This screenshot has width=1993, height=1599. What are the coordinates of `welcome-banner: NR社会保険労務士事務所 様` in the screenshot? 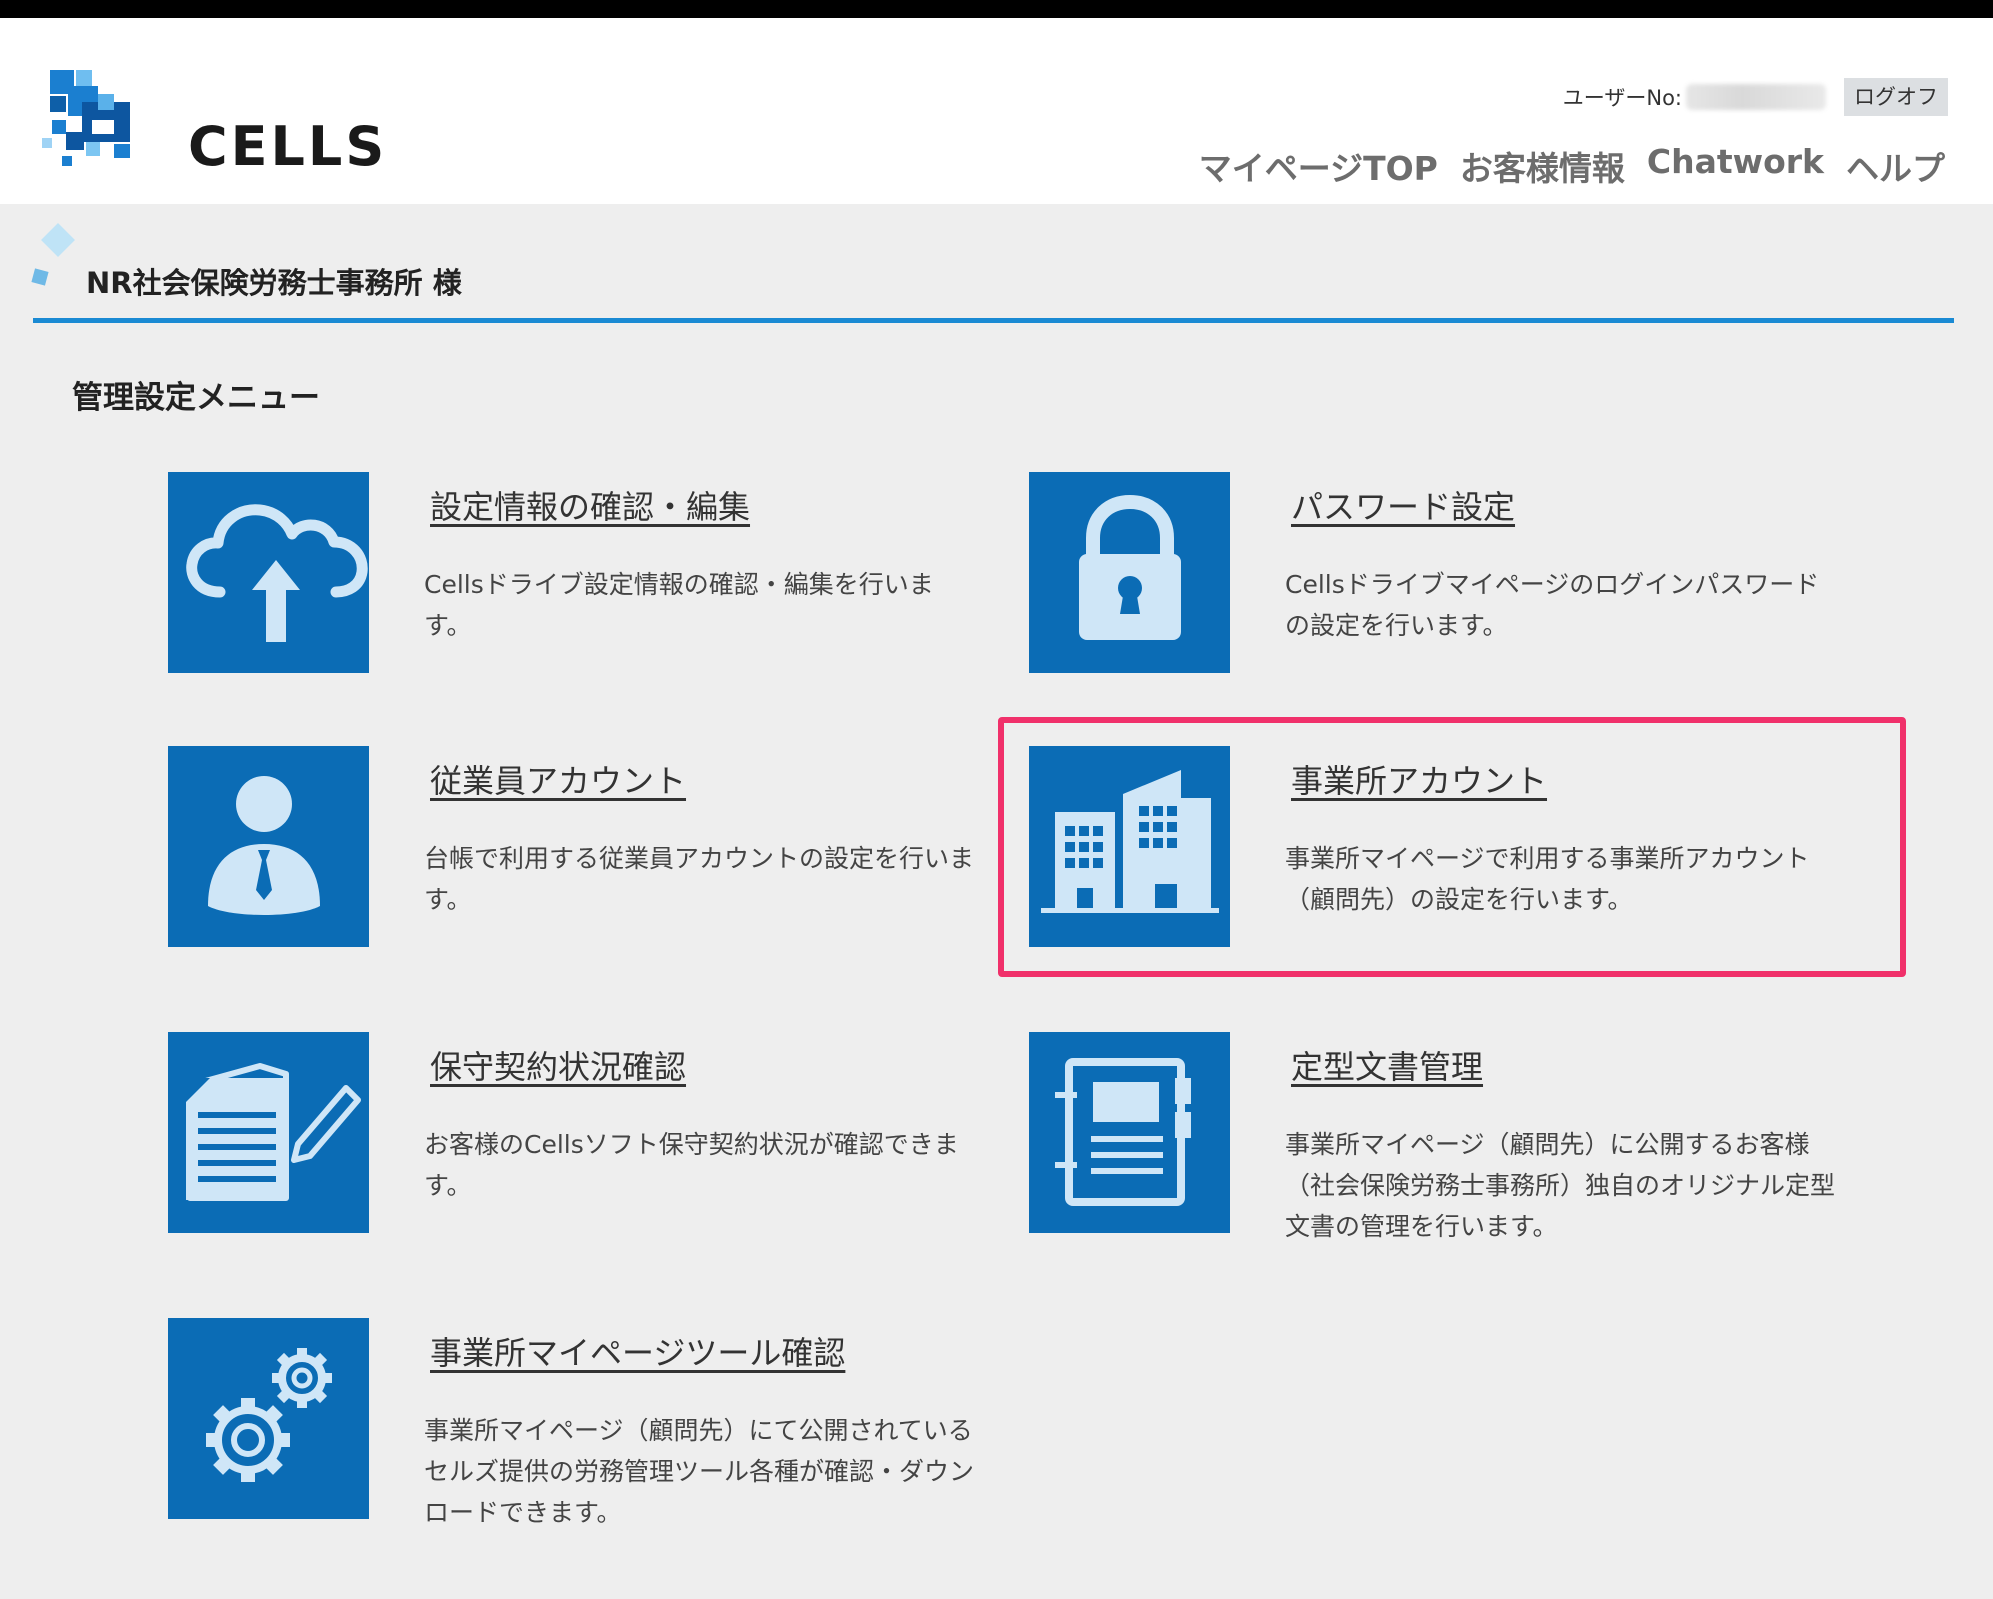 It's located at (992, 274).